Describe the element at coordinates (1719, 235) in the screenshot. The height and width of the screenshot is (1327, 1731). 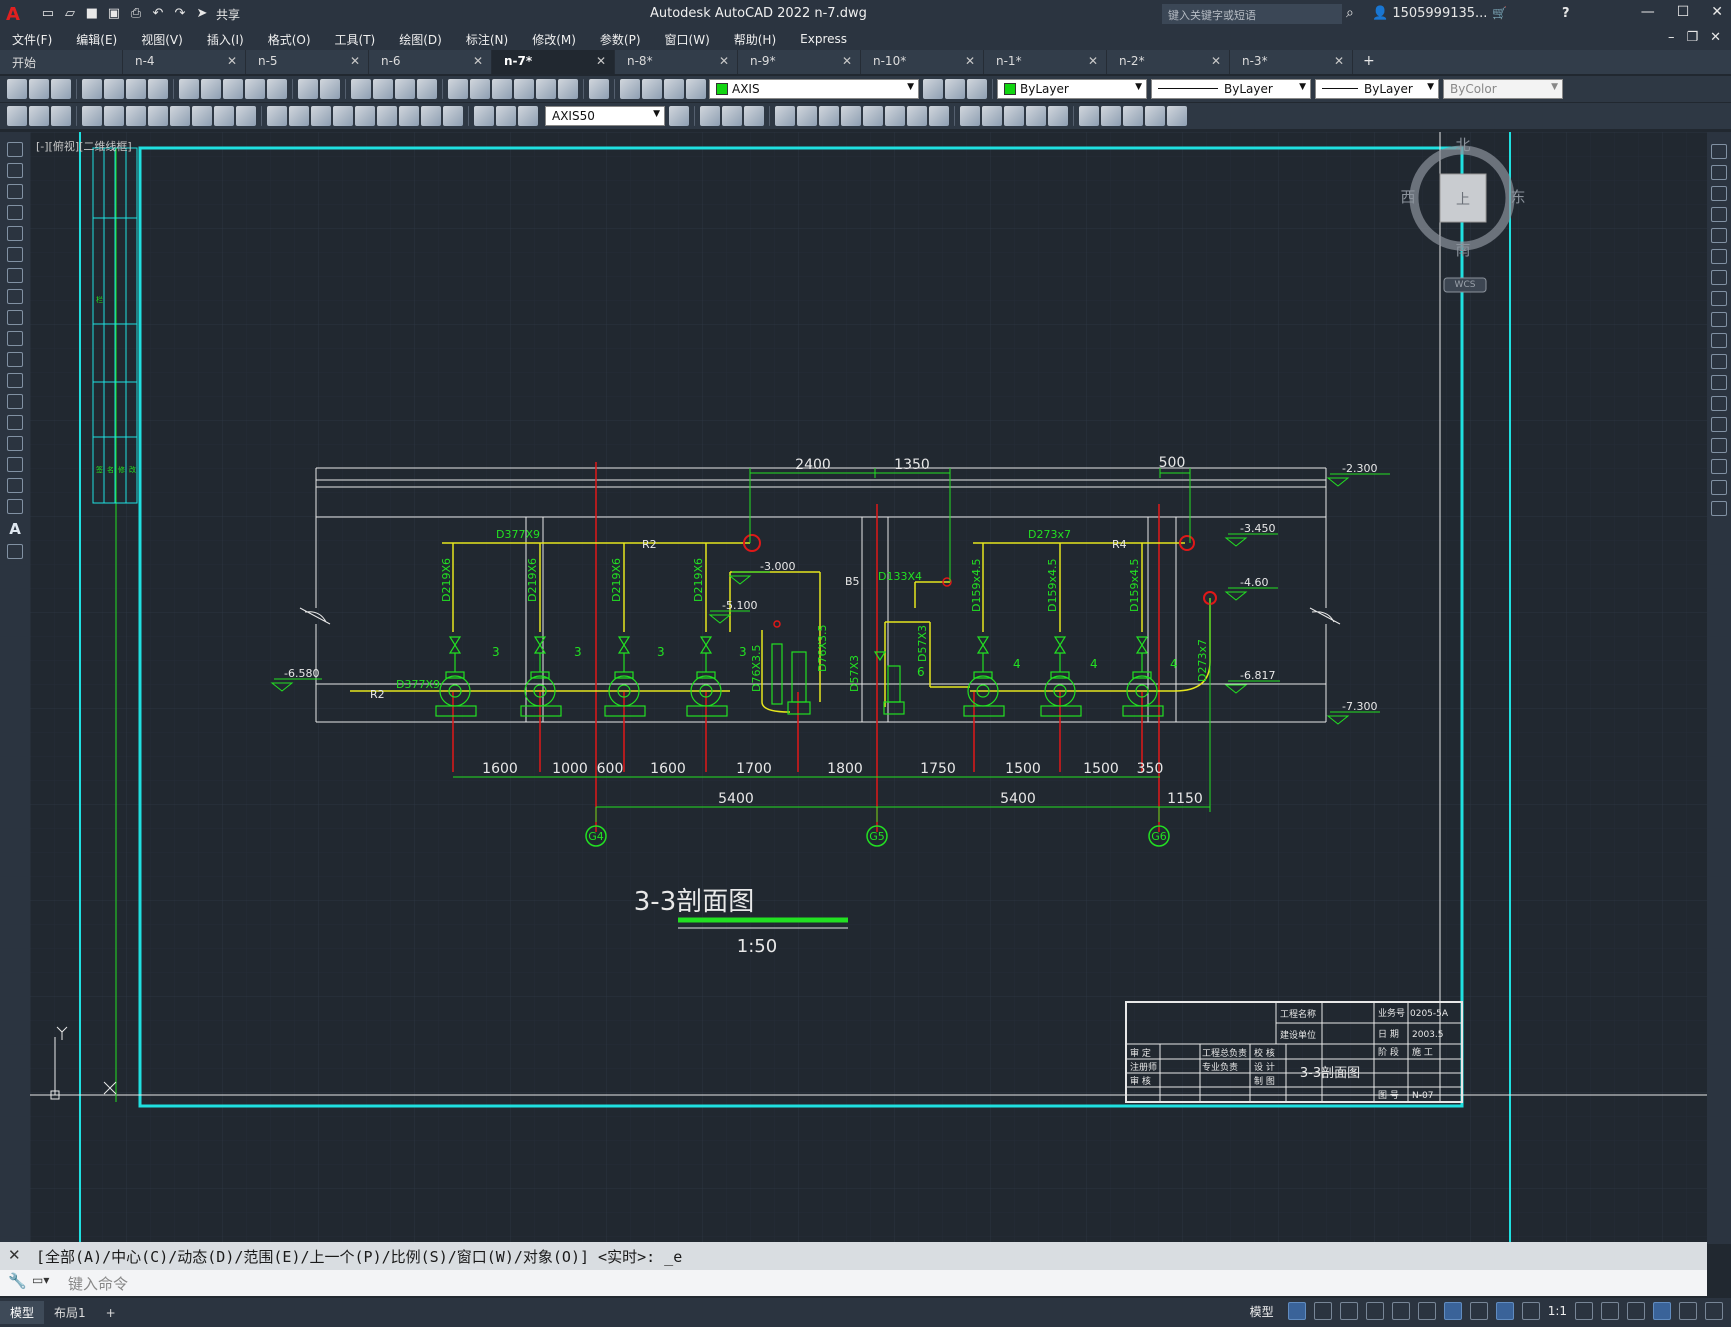
I see `array-icon` at that location.